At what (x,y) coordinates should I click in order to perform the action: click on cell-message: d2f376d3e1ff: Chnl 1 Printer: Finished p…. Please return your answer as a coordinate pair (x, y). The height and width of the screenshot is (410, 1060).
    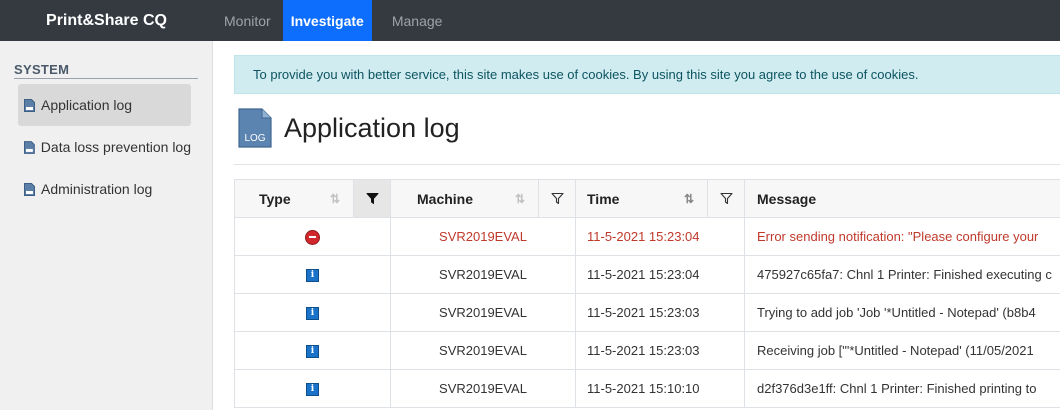
    Looking at the image, I should click on (902, 388).